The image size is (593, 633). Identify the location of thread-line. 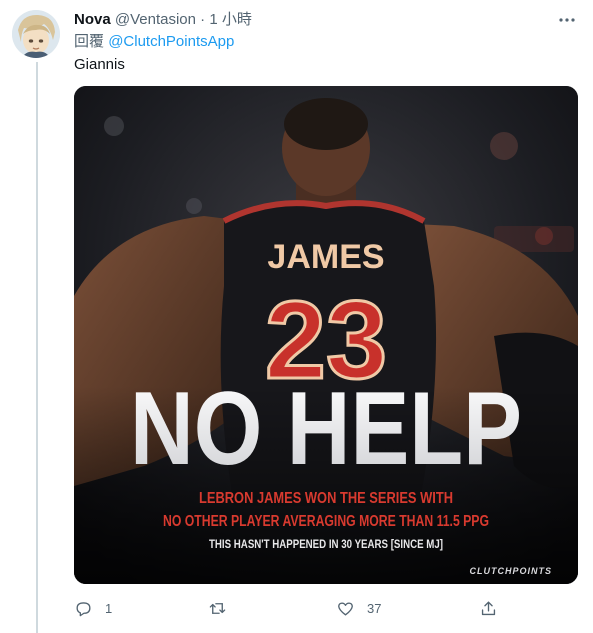
(37, 347).